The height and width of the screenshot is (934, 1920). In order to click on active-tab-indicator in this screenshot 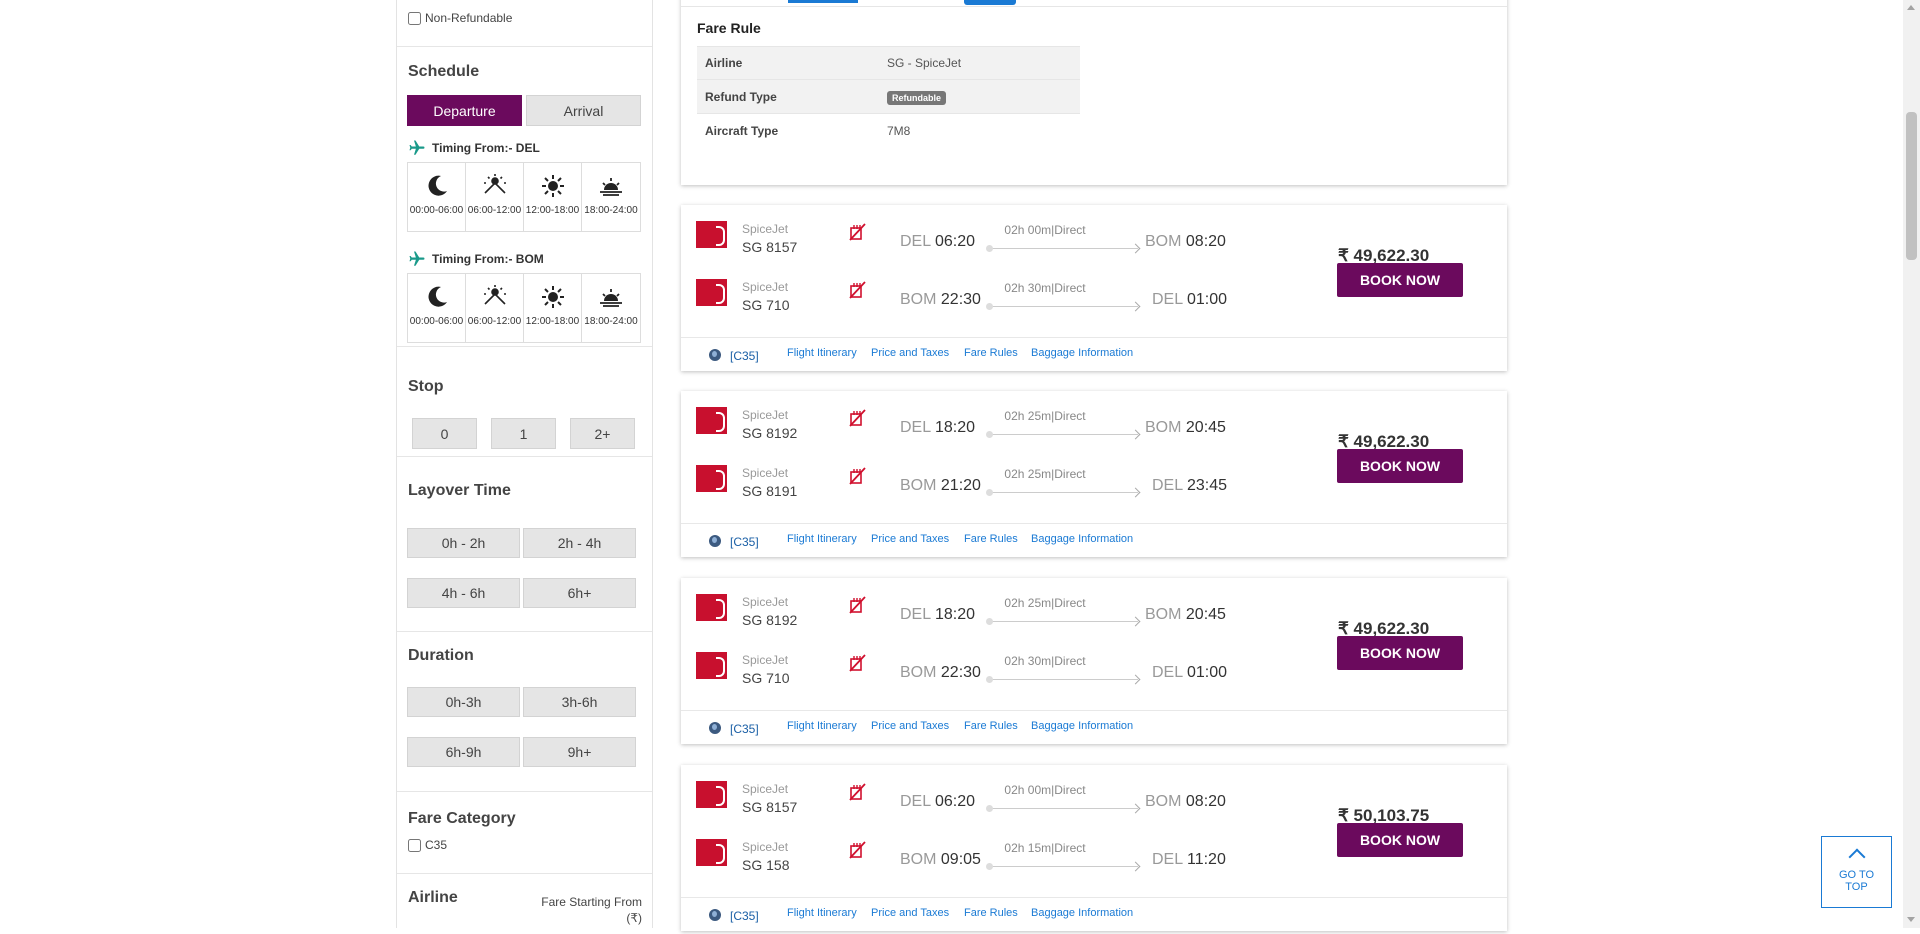, I will do `click(823, 1)`.